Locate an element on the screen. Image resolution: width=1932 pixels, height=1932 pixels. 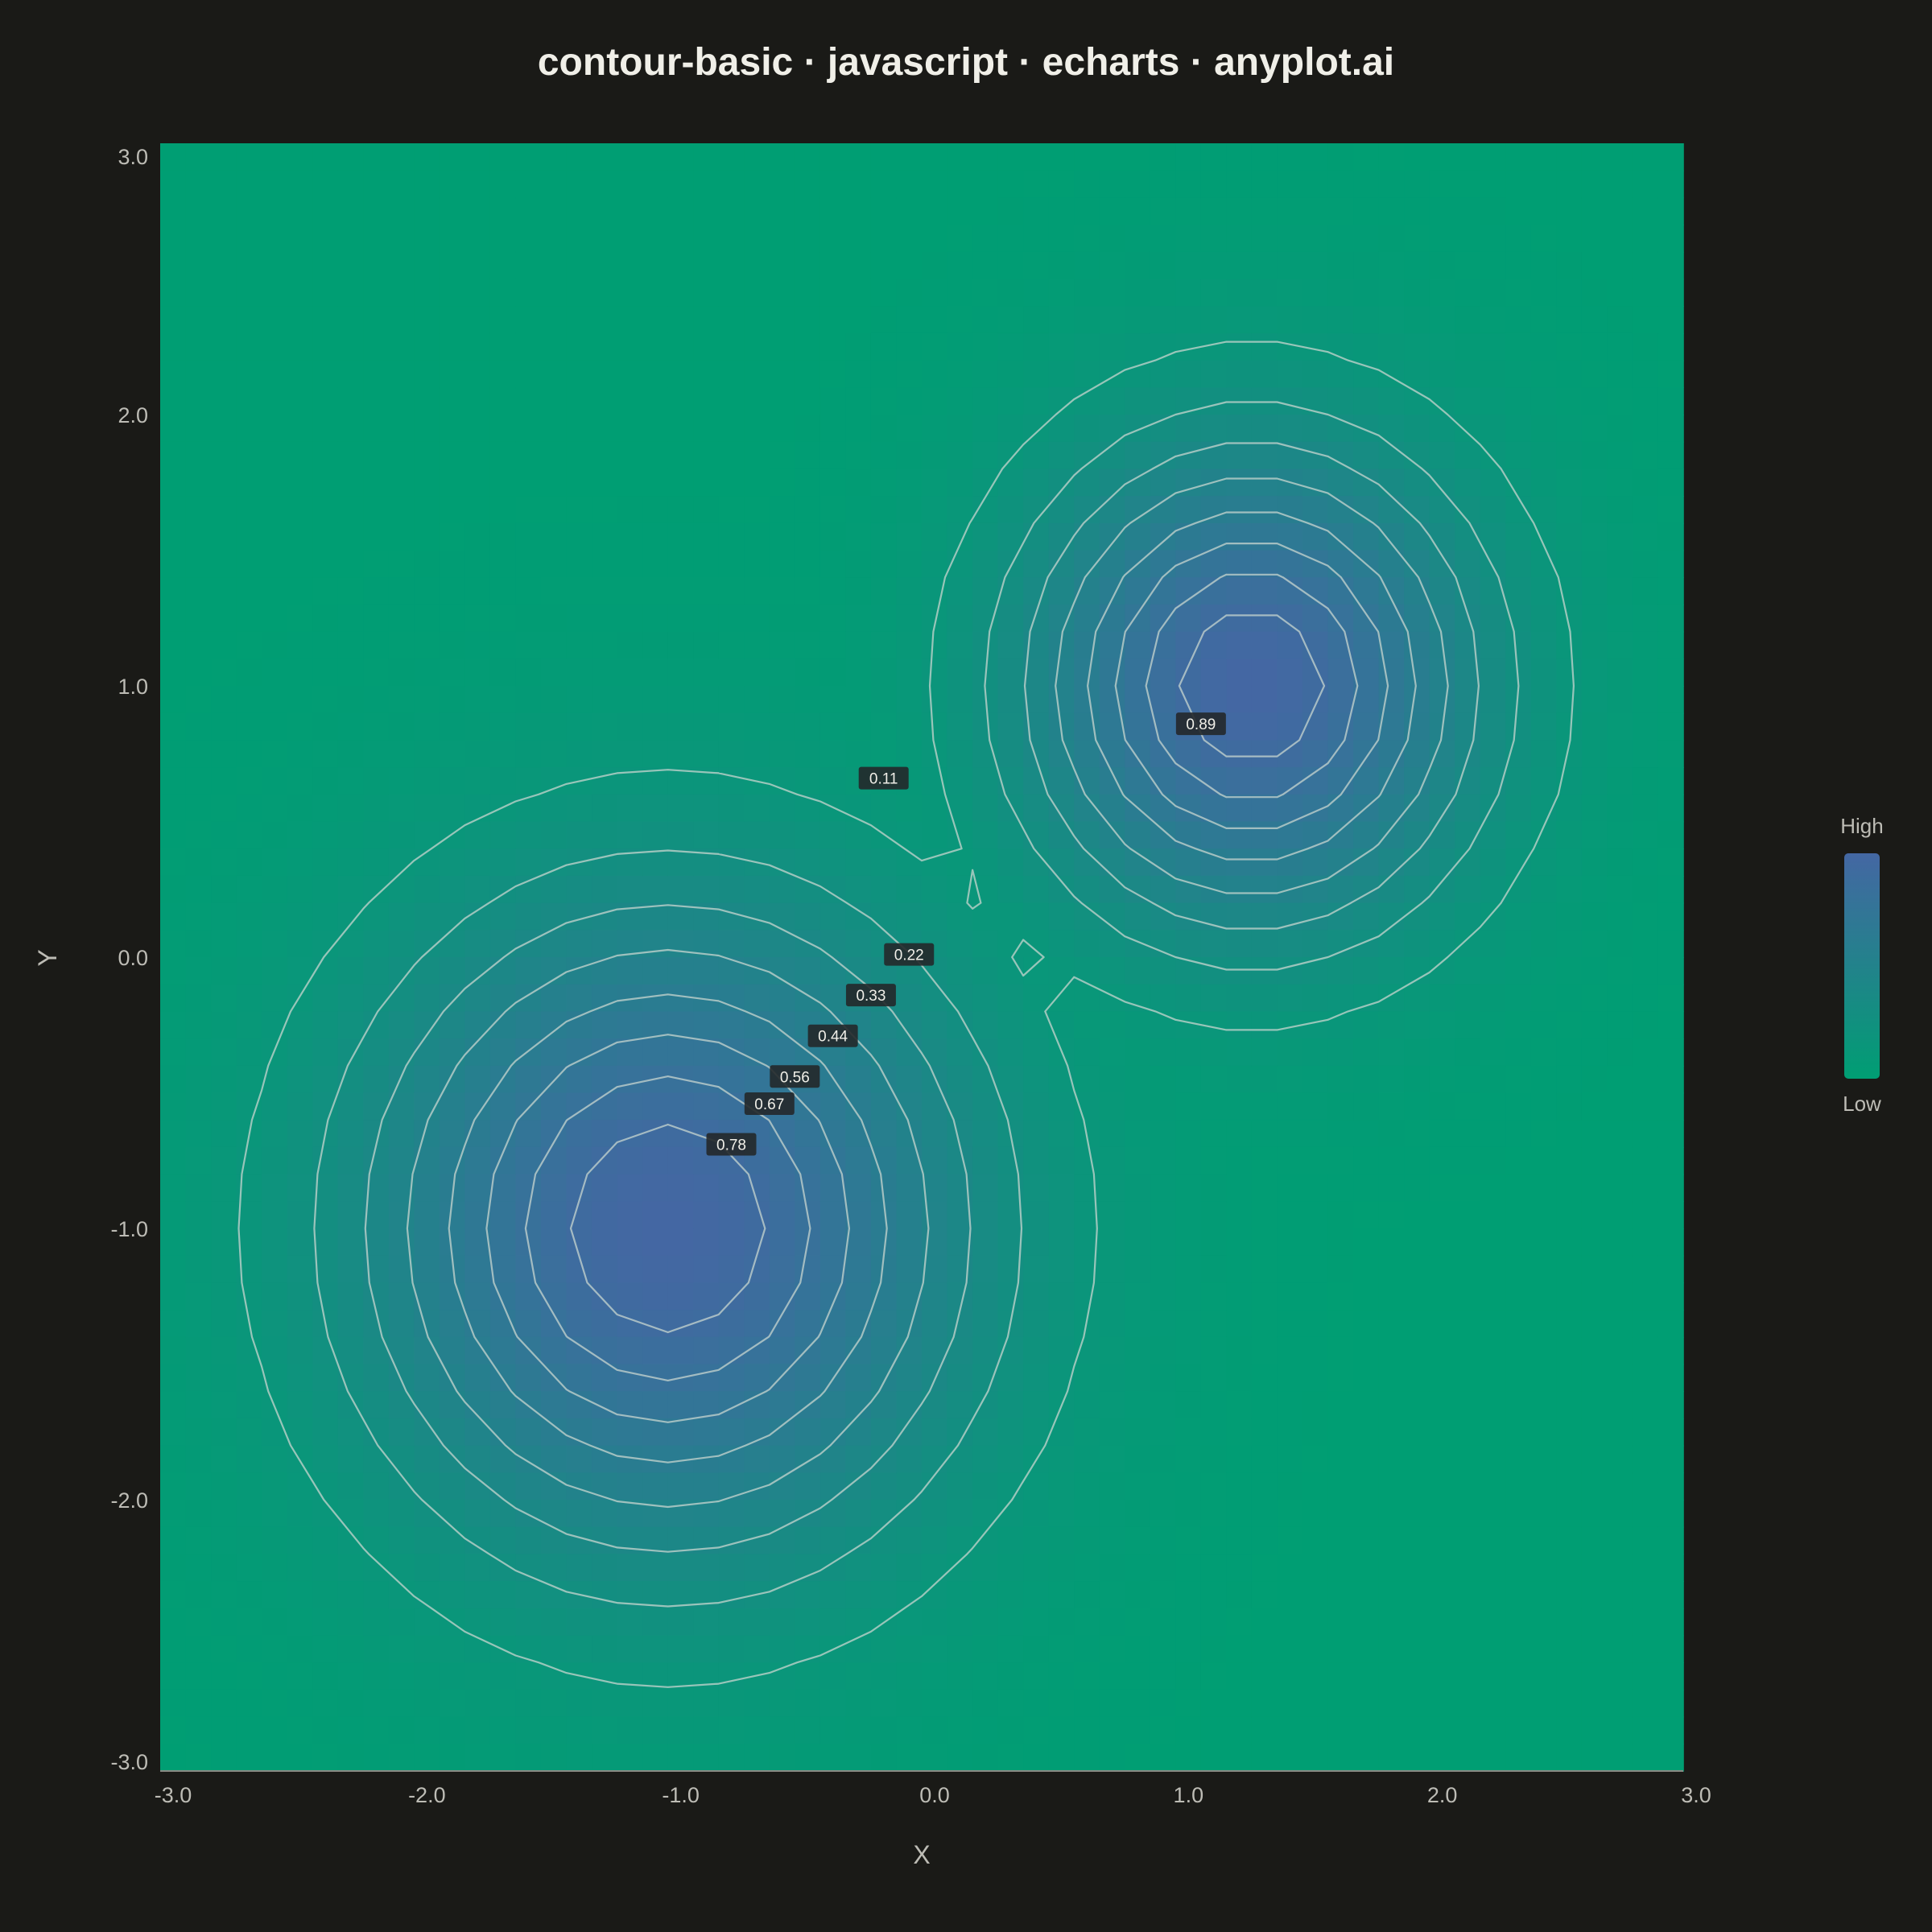
legend-gradient-bar is located at coordinates (1862, 966).